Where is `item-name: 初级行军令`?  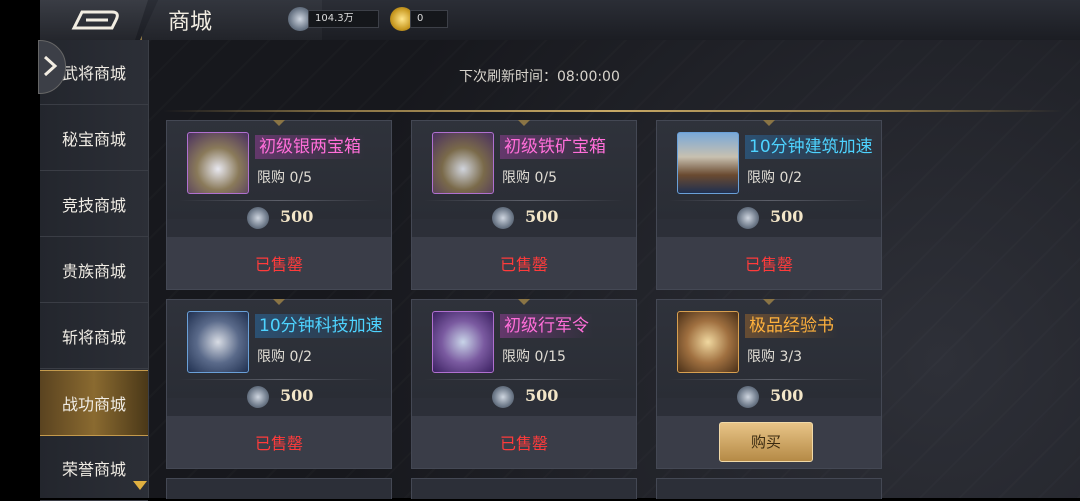
item-name: 初级行军令 is located at coordinates (546, 326).